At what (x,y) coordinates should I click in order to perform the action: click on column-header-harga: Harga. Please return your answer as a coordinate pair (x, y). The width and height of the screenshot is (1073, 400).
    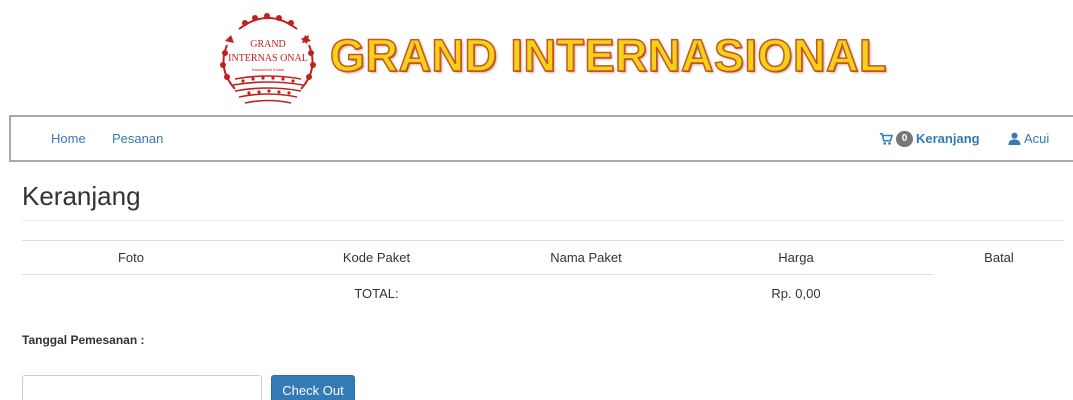
    Looking at the image, I should click on (796, 257).